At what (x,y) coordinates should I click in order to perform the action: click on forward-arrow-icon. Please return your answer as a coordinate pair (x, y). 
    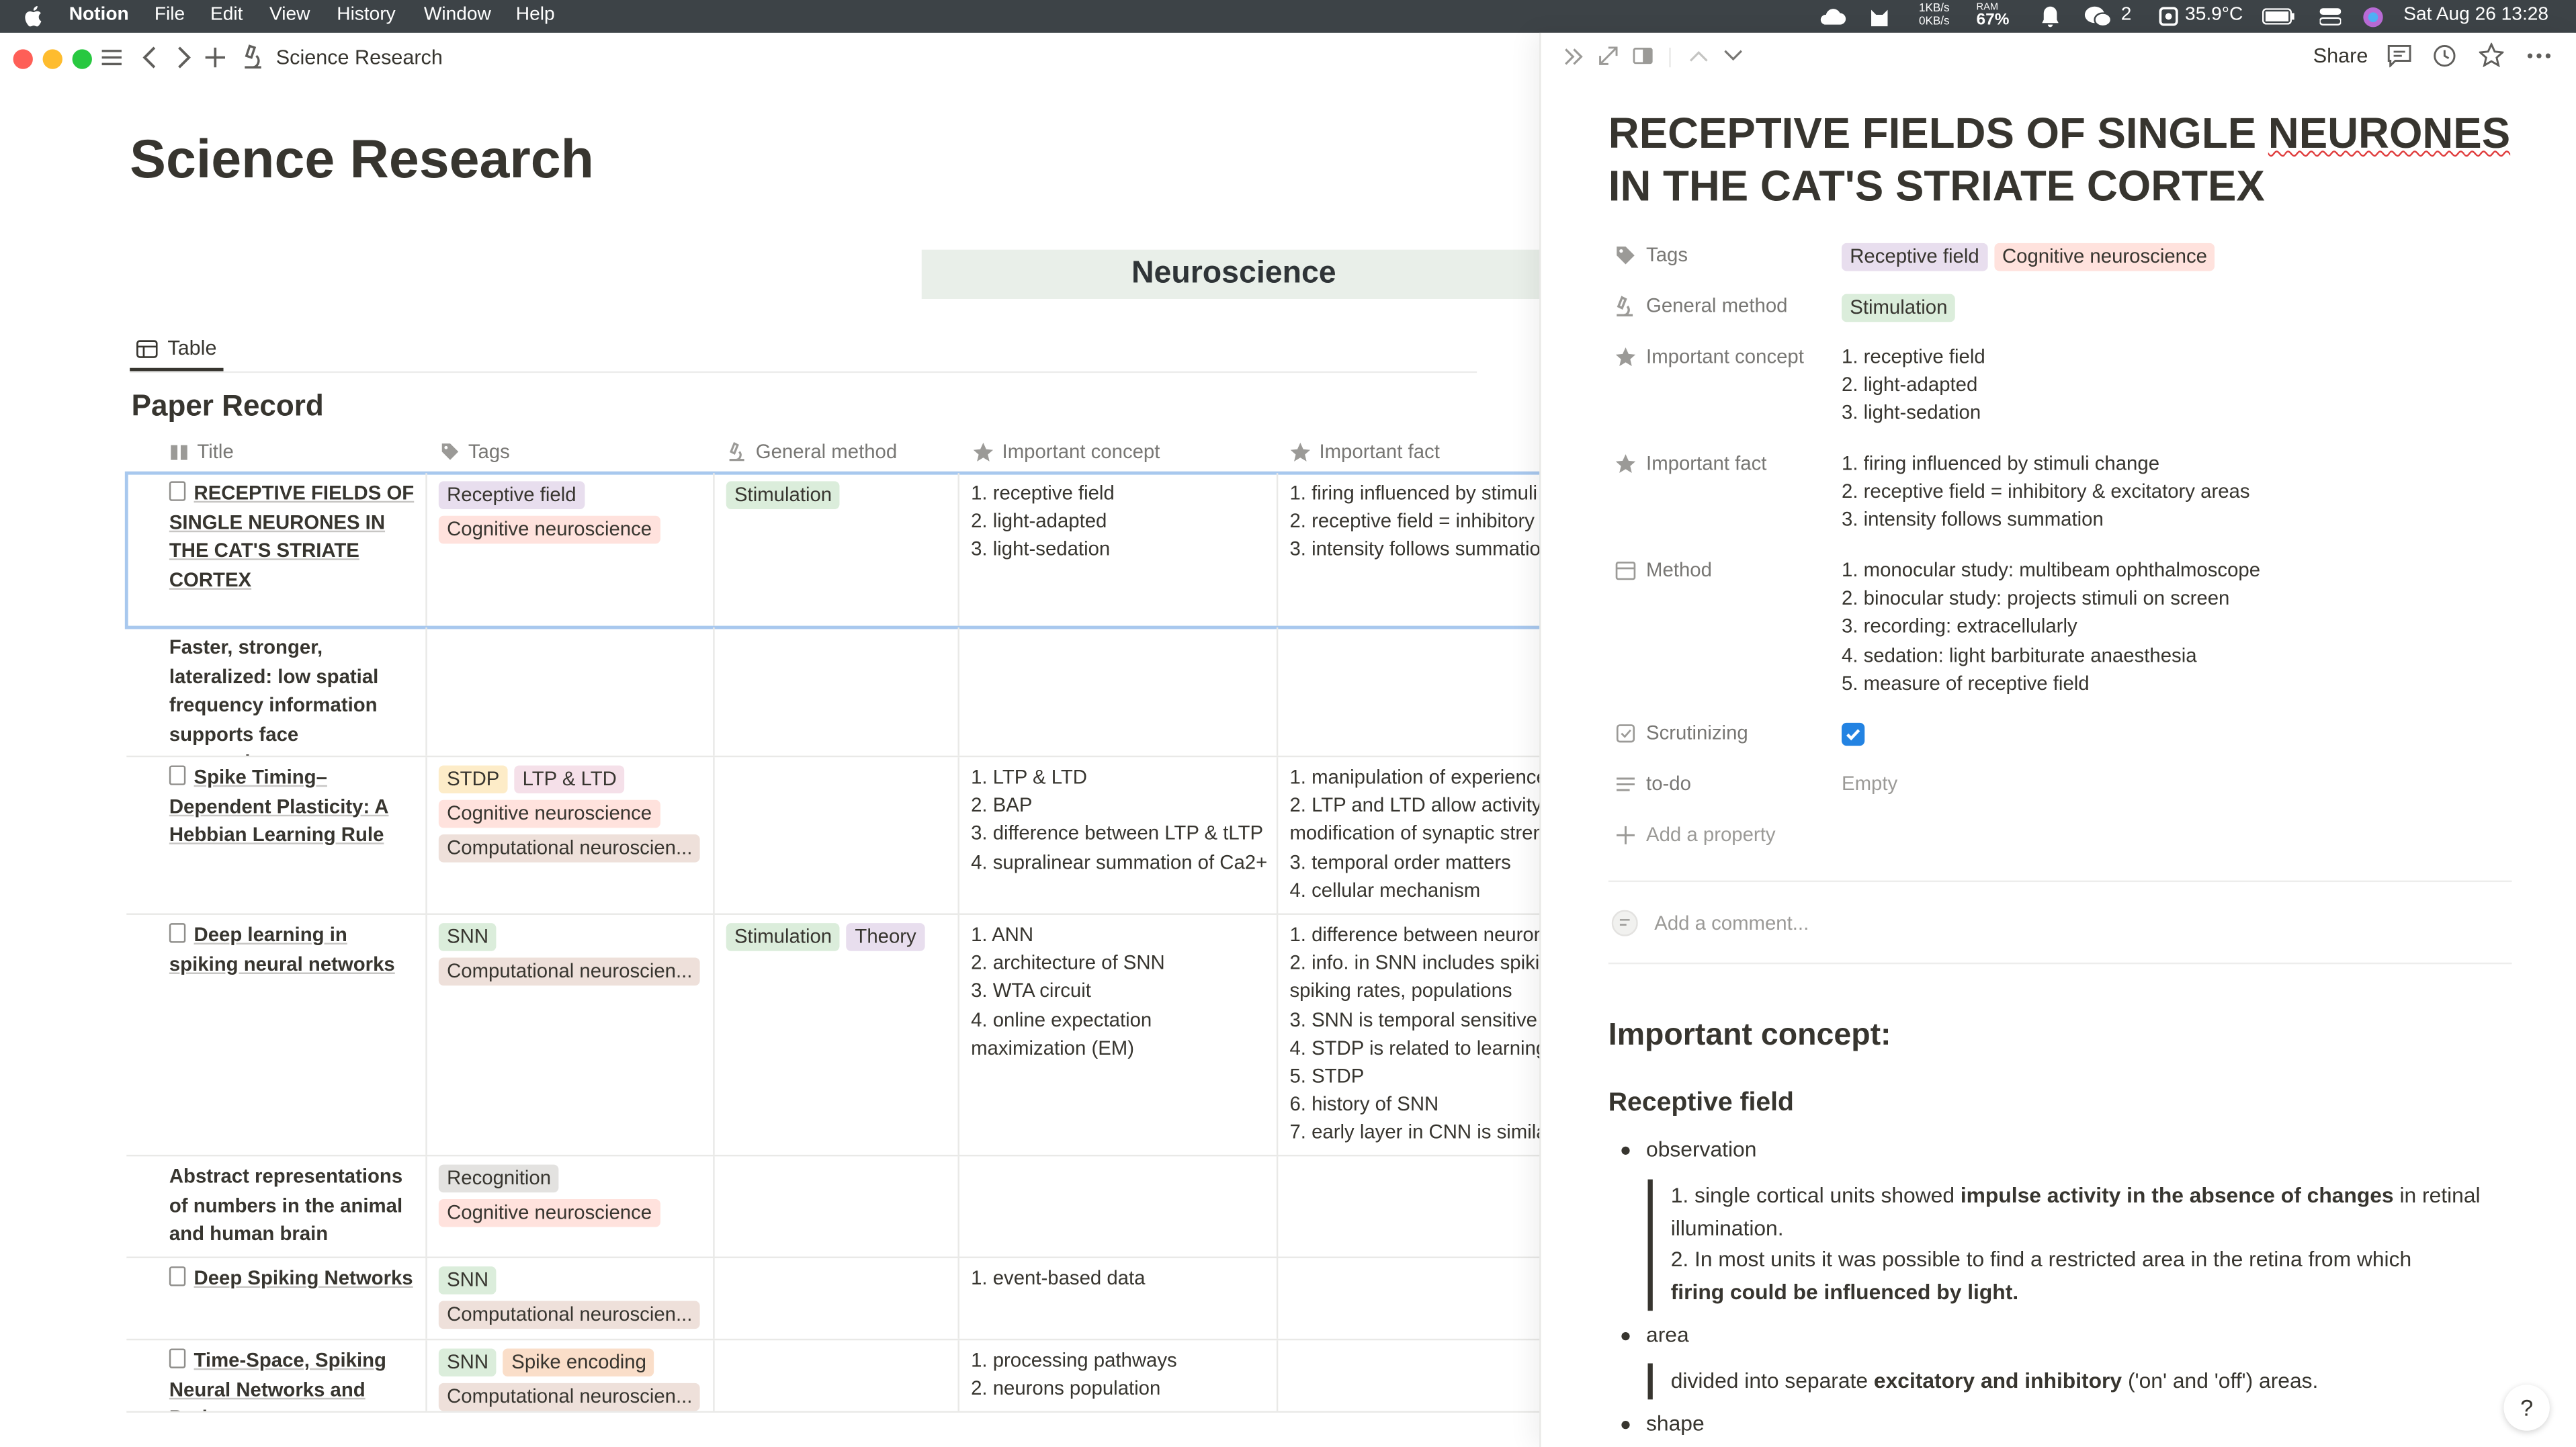
    Looking at the image, I should click on (184, 57).